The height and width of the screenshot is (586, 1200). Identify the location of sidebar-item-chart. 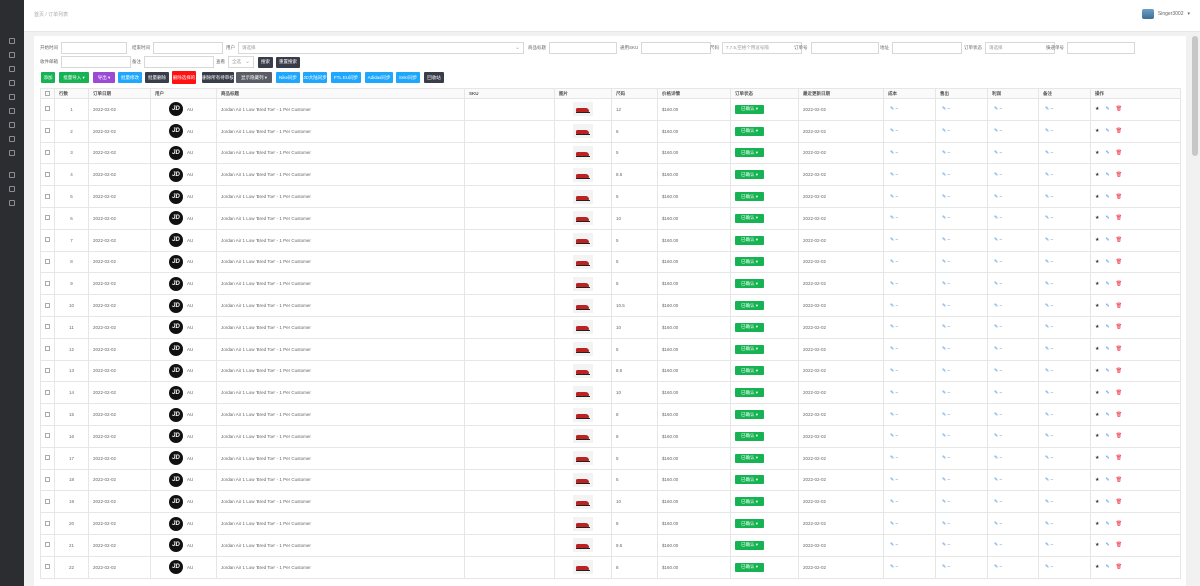
(12, 69).